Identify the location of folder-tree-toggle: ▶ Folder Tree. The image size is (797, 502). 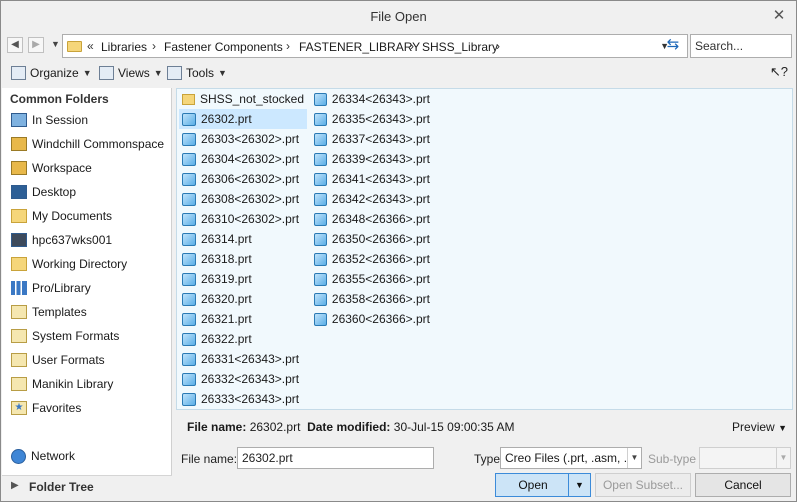
(87, 486).